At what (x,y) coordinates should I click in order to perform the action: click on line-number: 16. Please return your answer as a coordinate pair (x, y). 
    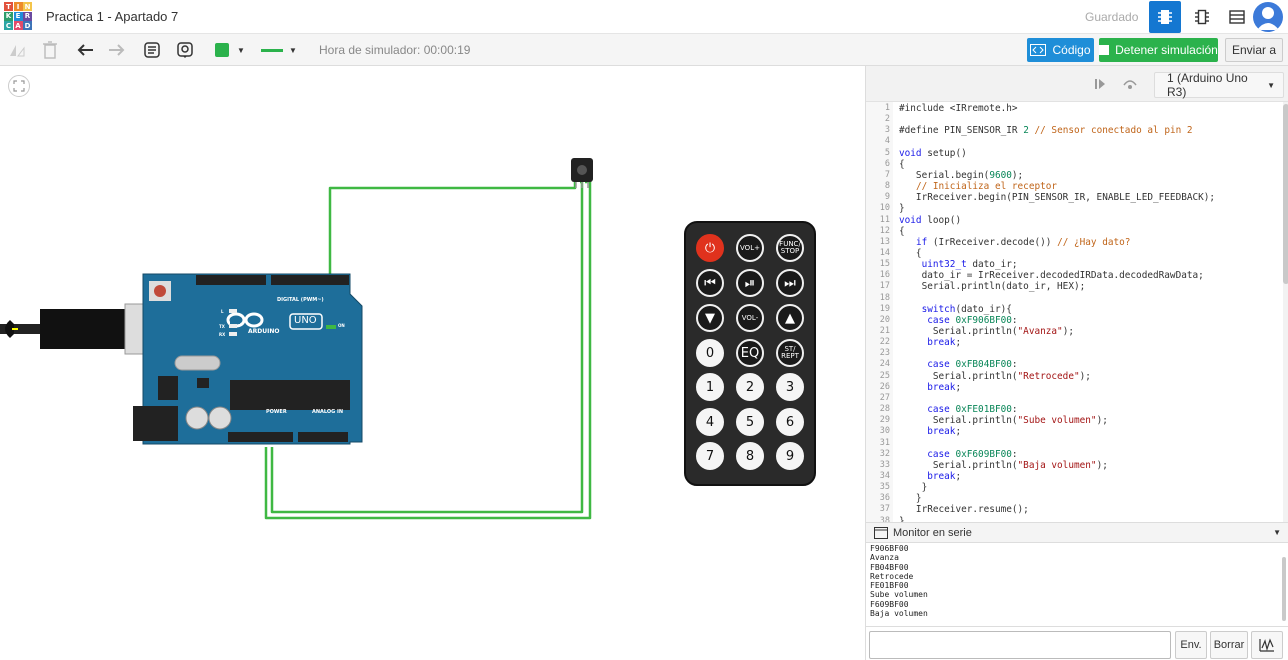
    Looking at the image, I should click on (884, 275).